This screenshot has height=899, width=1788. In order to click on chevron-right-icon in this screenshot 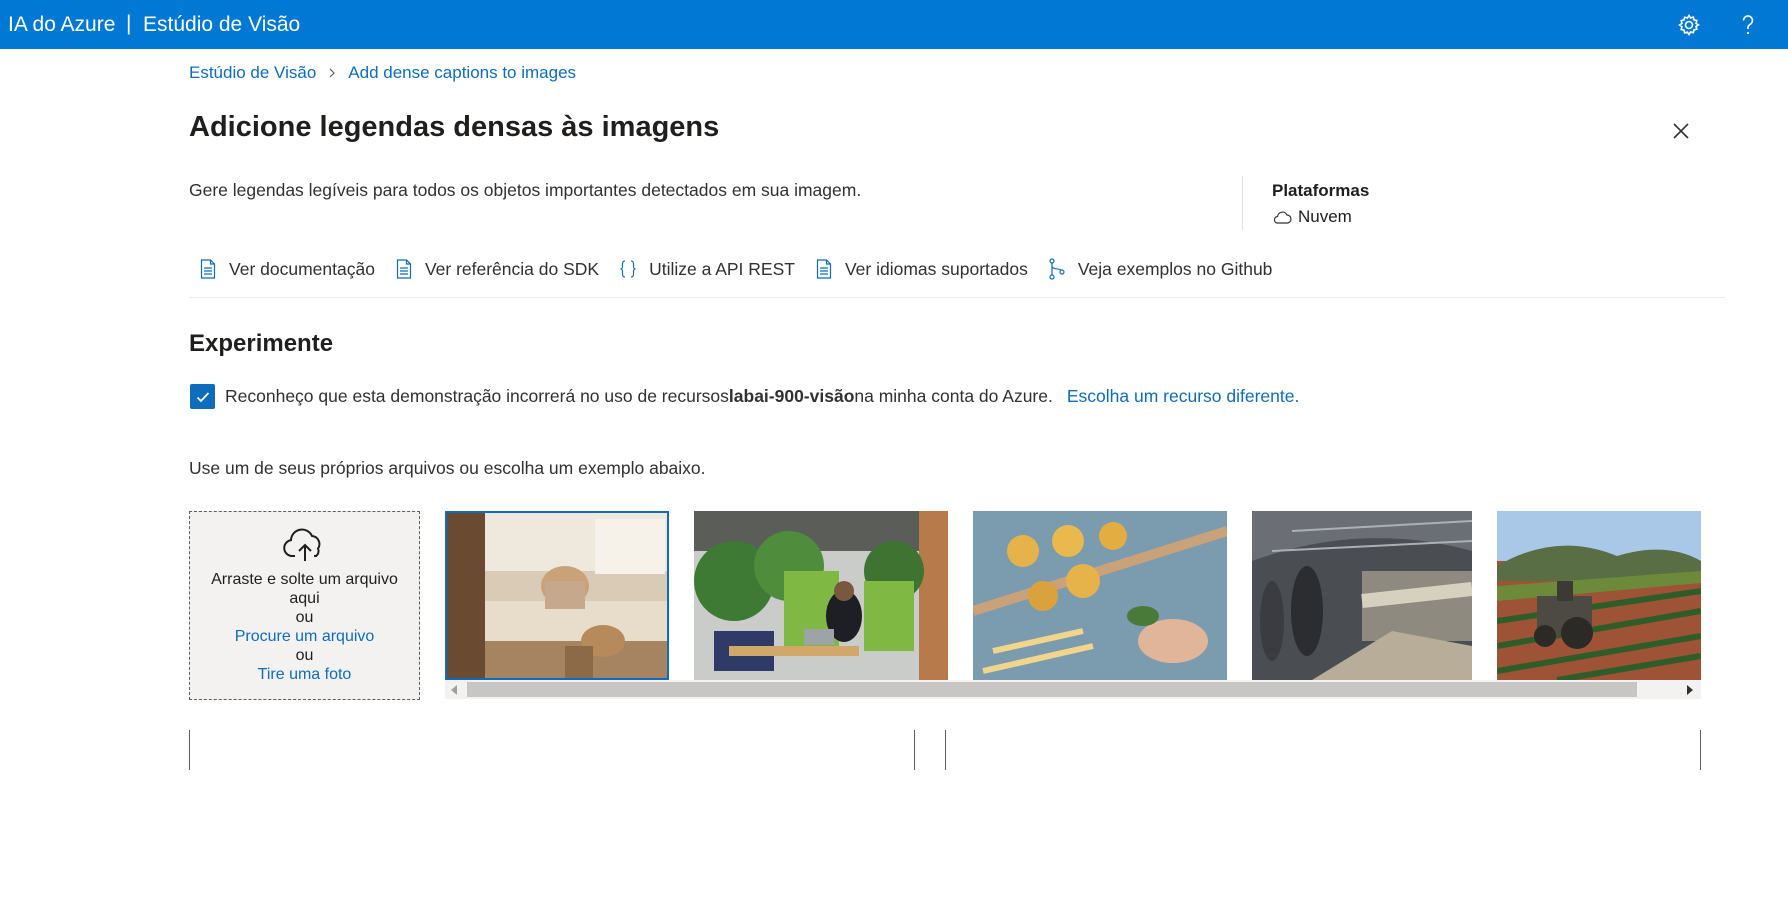, I will do `click(332, 73)`.